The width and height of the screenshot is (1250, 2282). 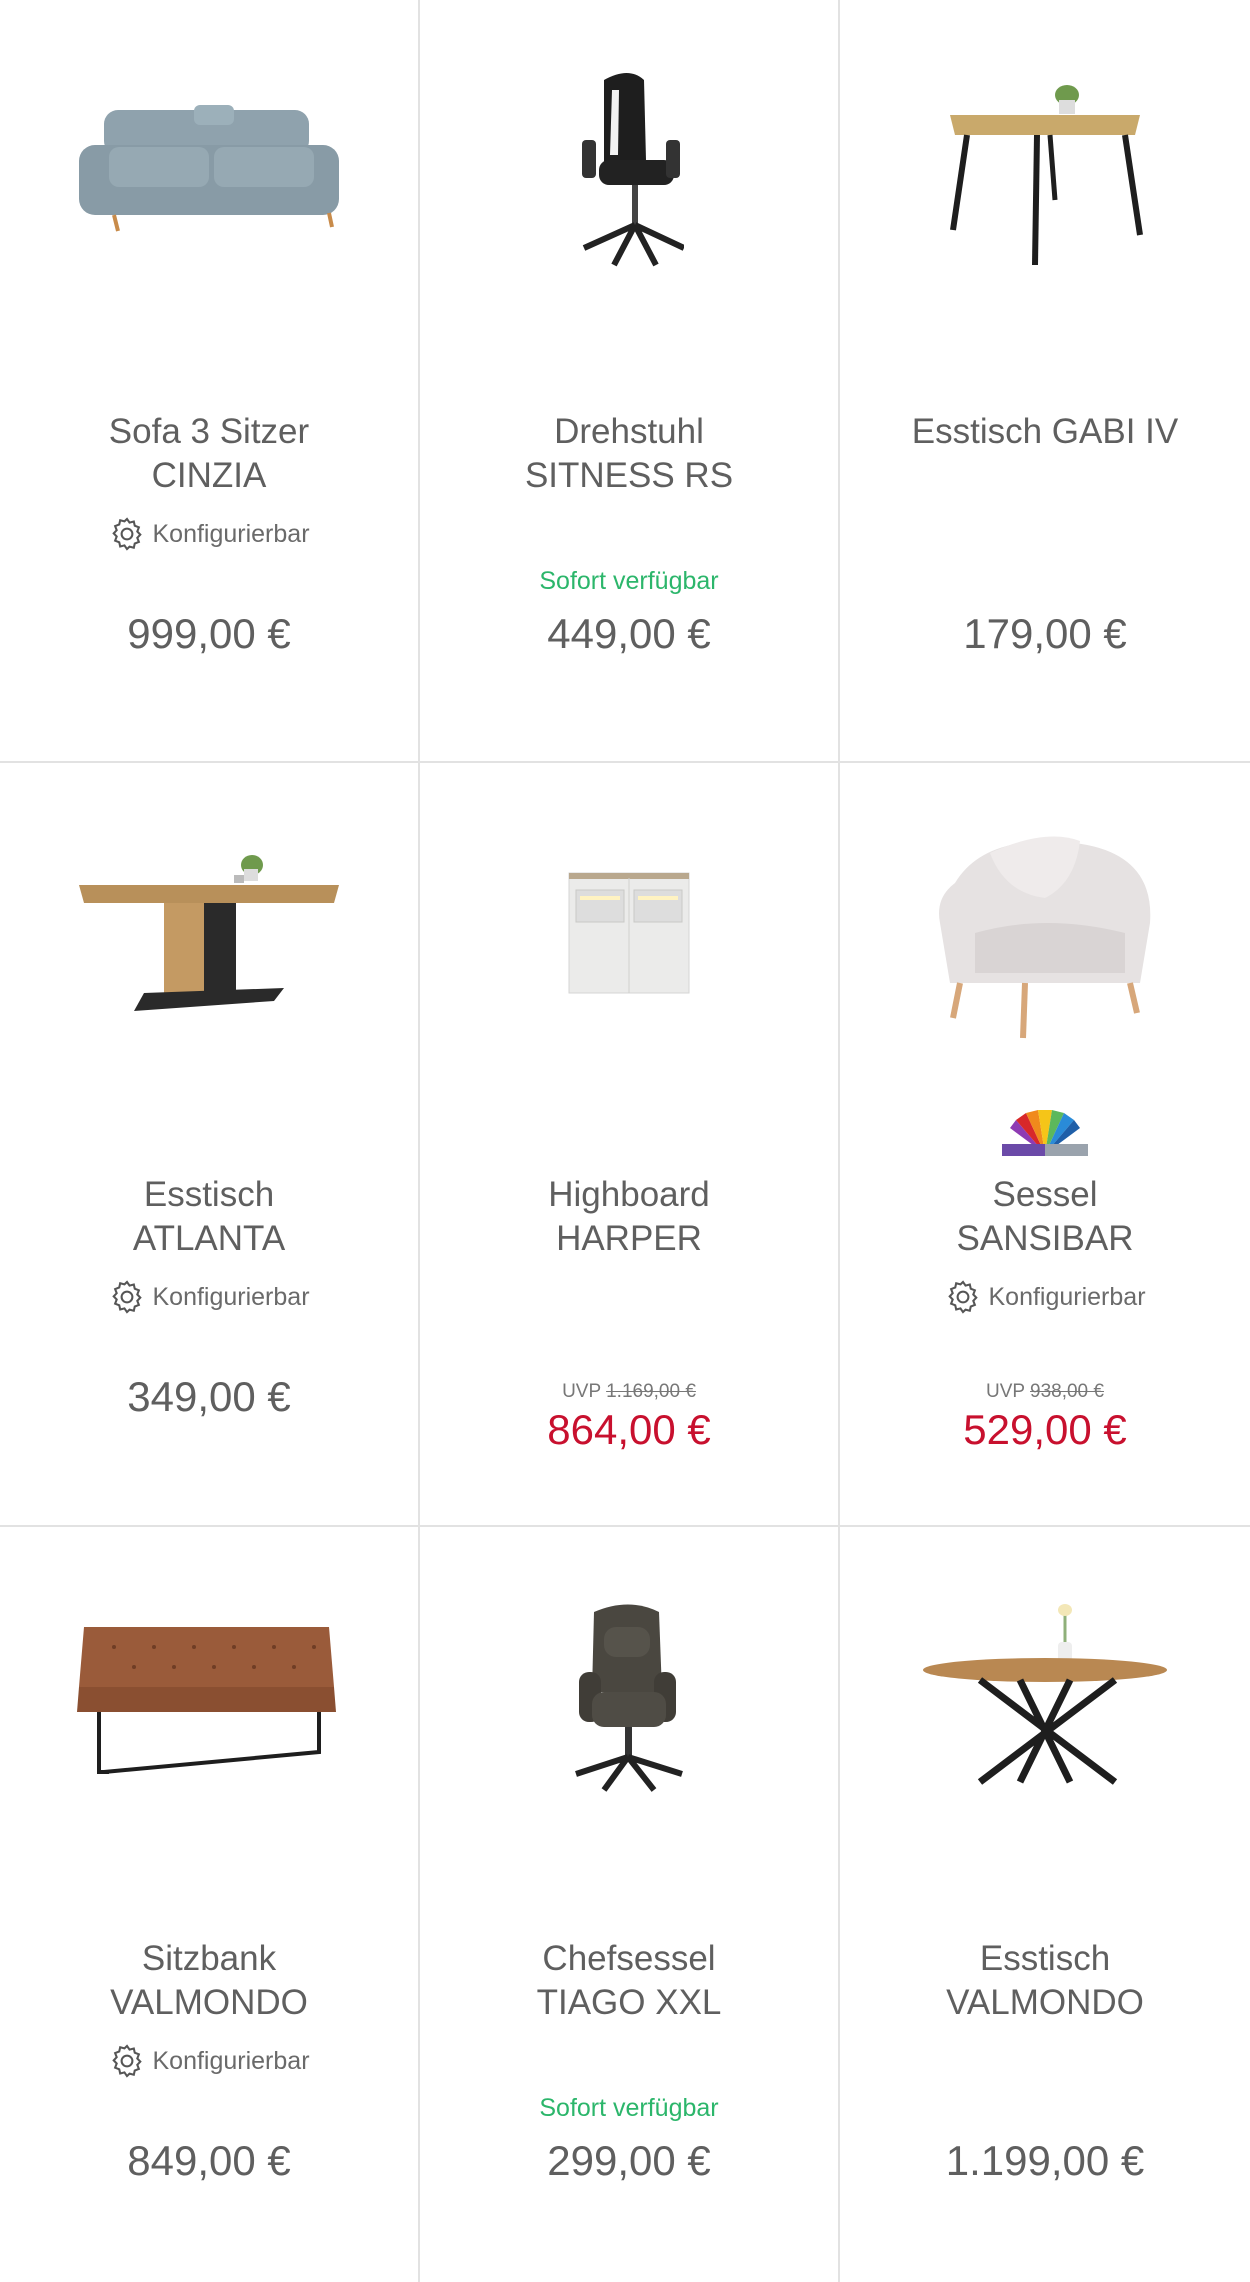 I want to click on product-title: Sofa 3 Sitzer CINZIA, so click(x=209, y=454).